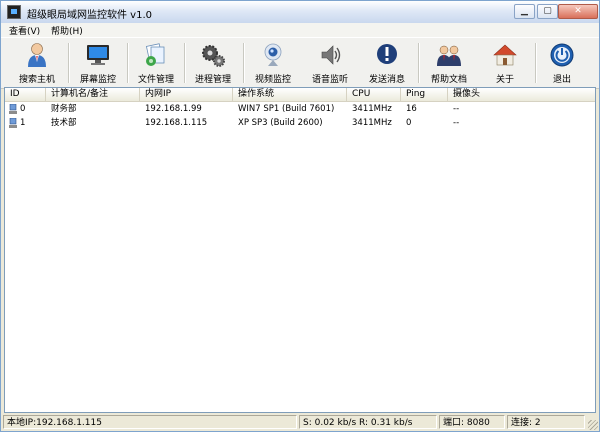 The height and width of the screenshot is (432, 600). I want to click on status-local-ip: 本地IP:192.168.1.115, so click(150, 422).